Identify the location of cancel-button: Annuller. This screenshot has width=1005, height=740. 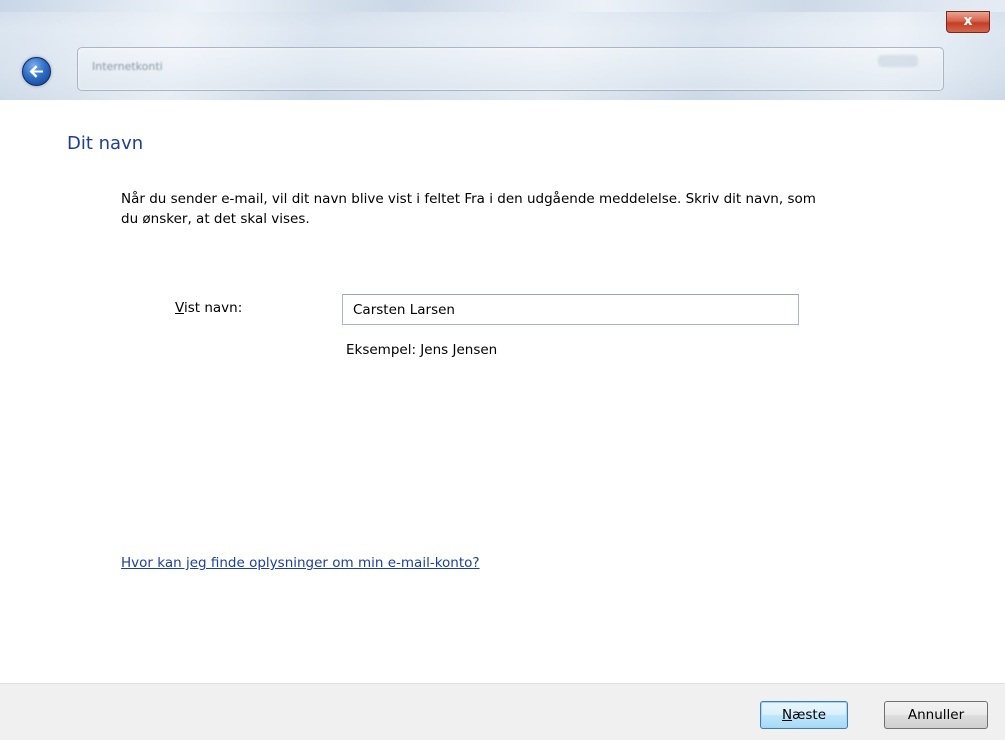
(936, 715).